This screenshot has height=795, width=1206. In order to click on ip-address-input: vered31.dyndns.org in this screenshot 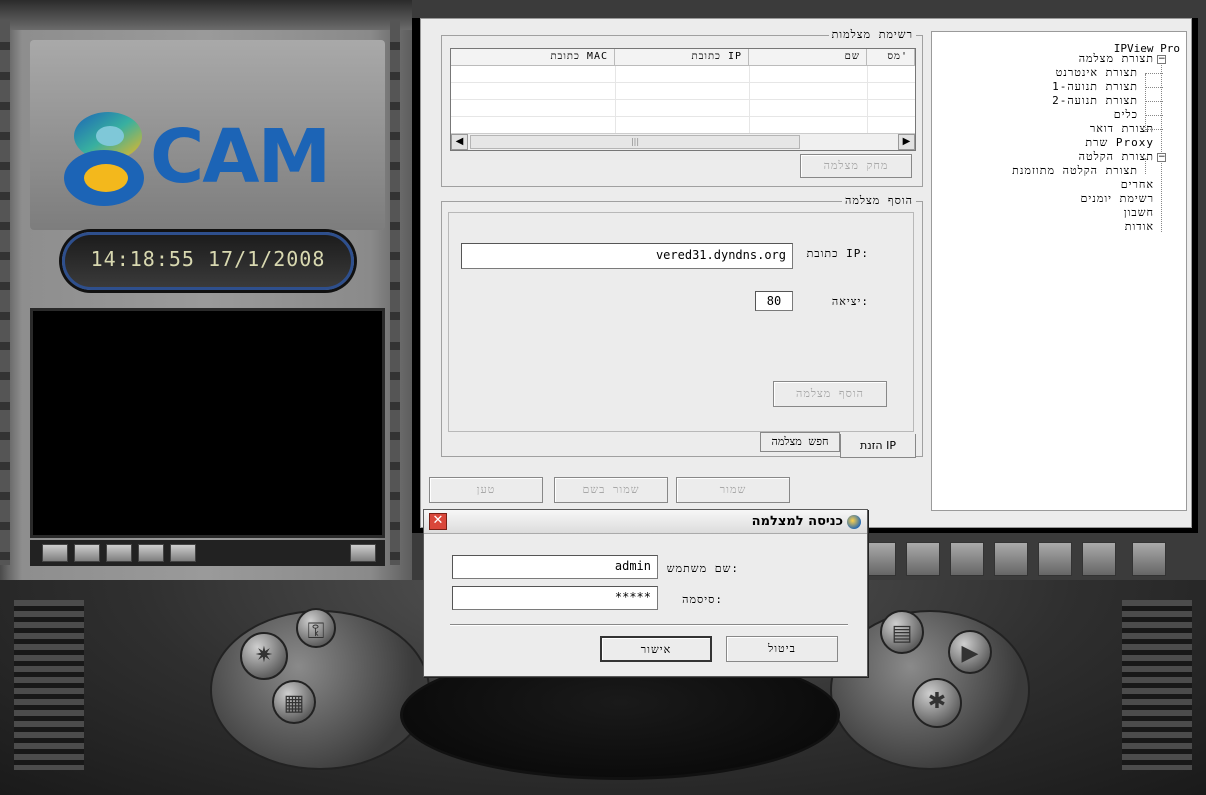, I will do `click(627, 256)`.